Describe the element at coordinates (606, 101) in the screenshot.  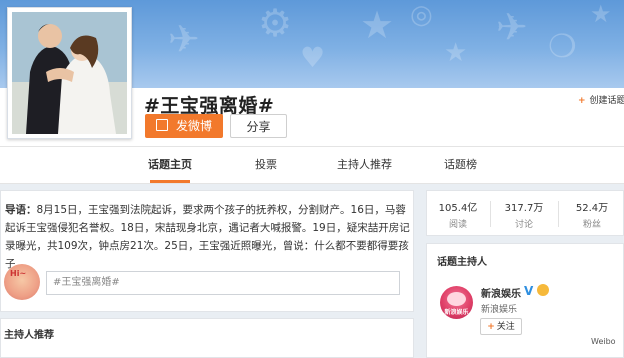
I see `create-topic-label: 创建话题` at that location.